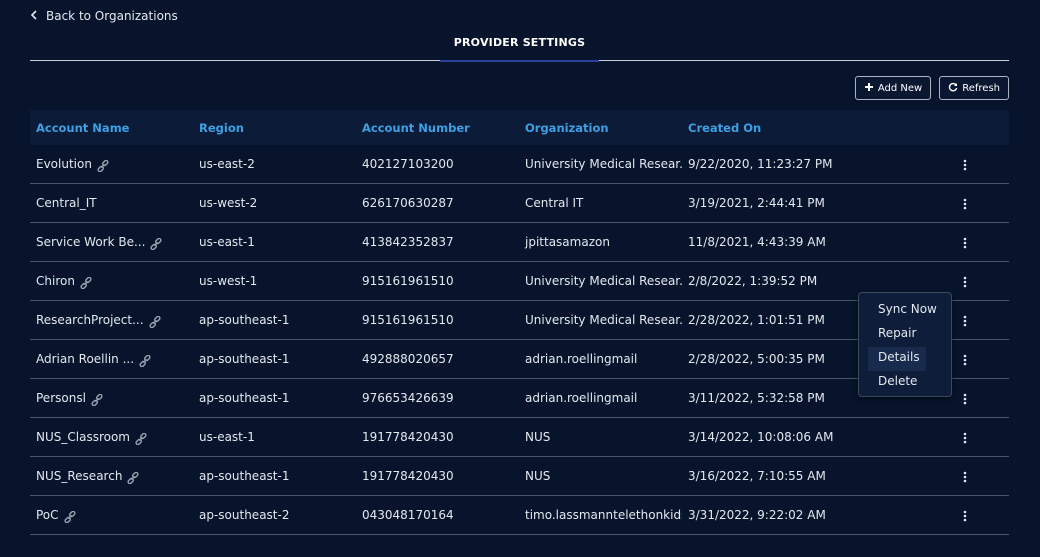 This screenshot has width=1040, height=557. I want to click on account-number-cell: 976653426639, so click(408, 398).